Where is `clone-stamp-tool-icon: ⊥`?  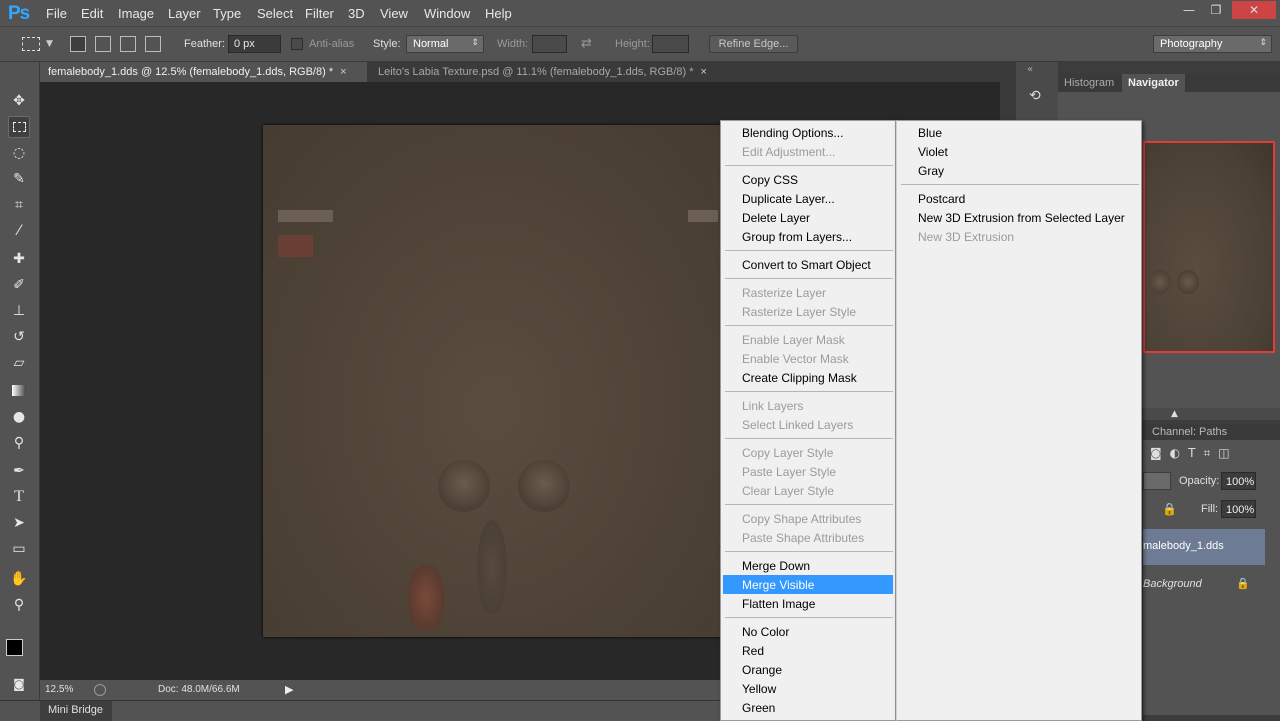
clone-stamp-tool-icon: ⊥ is located at coordinates (19, 311).